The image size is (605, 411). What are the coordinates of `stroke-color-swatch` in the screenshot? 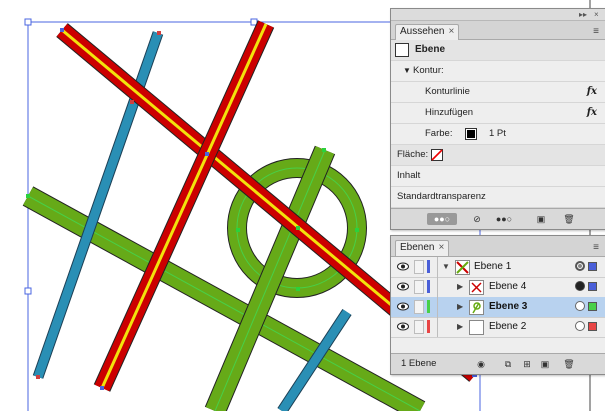 It's located at (471, 134).